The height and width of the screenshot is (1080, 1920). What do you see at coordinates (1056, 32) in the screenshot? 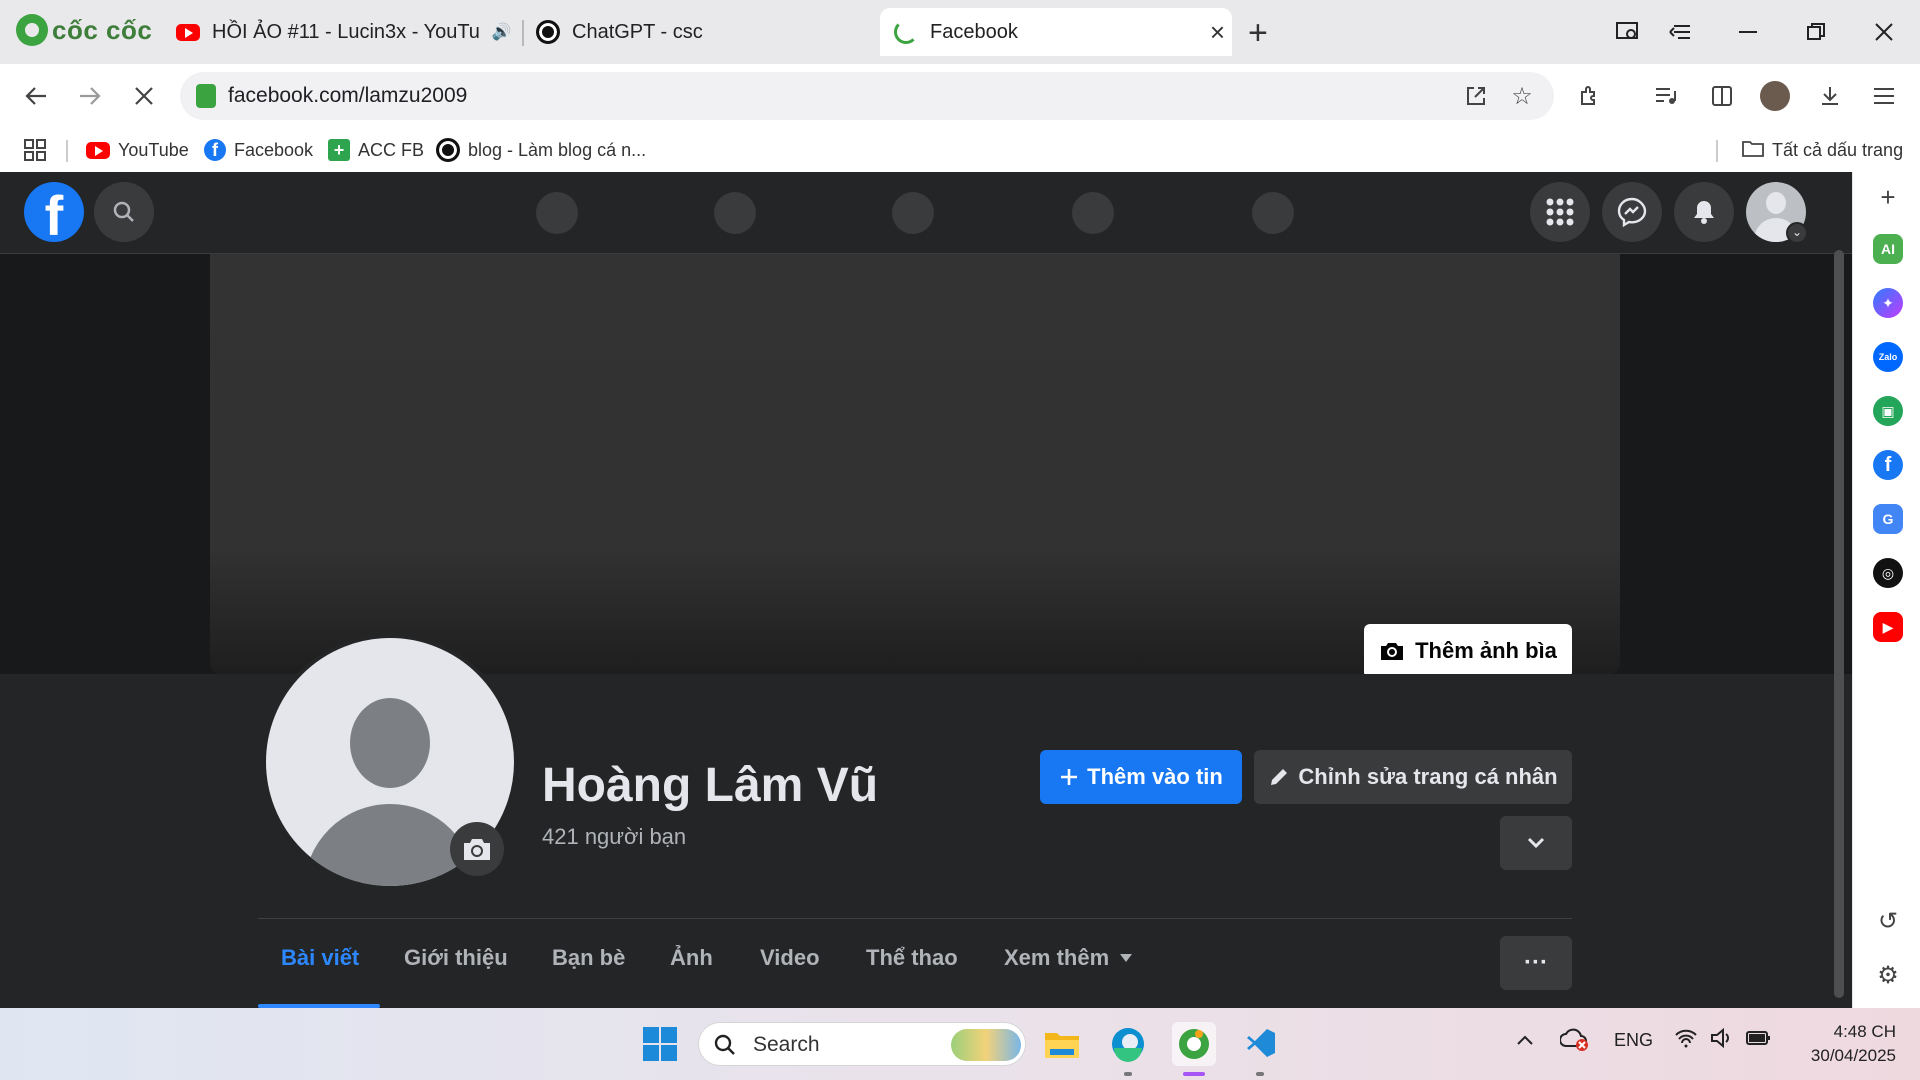
I see `tab-facebook-active: Facebook ×` at bounding box center [1056, 32].